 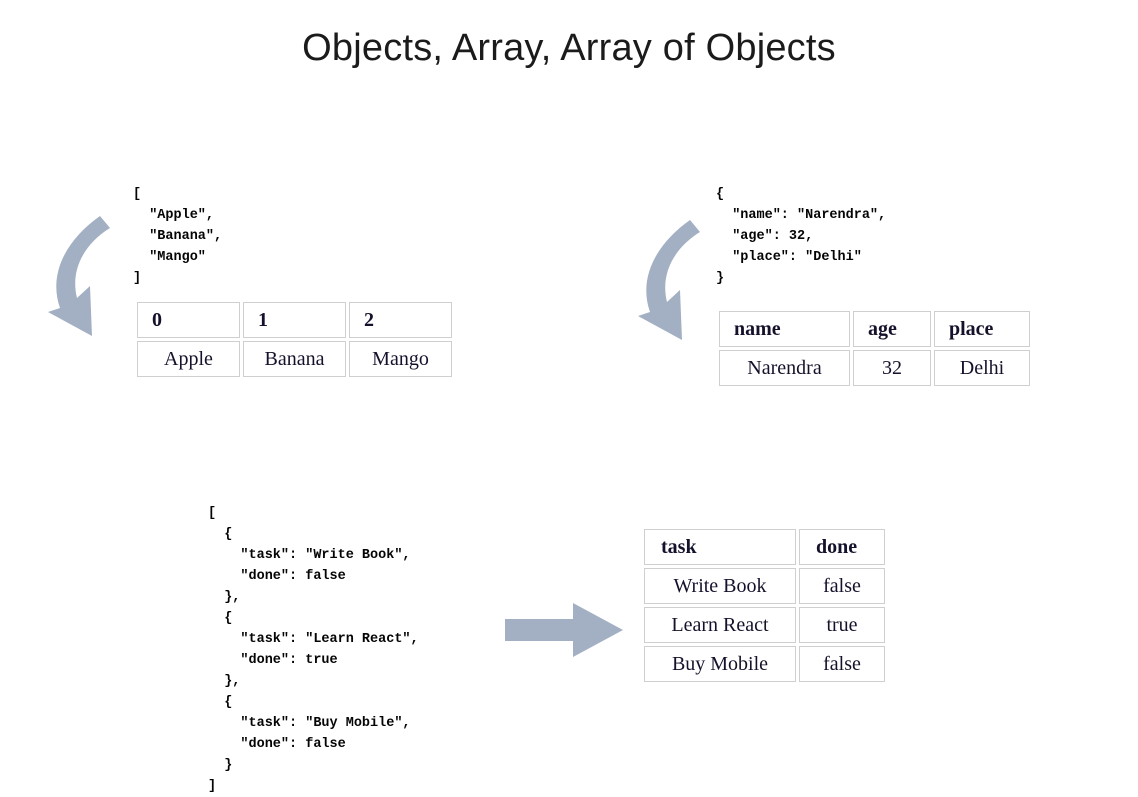 I want to click on table-cell: true, so click(x=842, y=625).